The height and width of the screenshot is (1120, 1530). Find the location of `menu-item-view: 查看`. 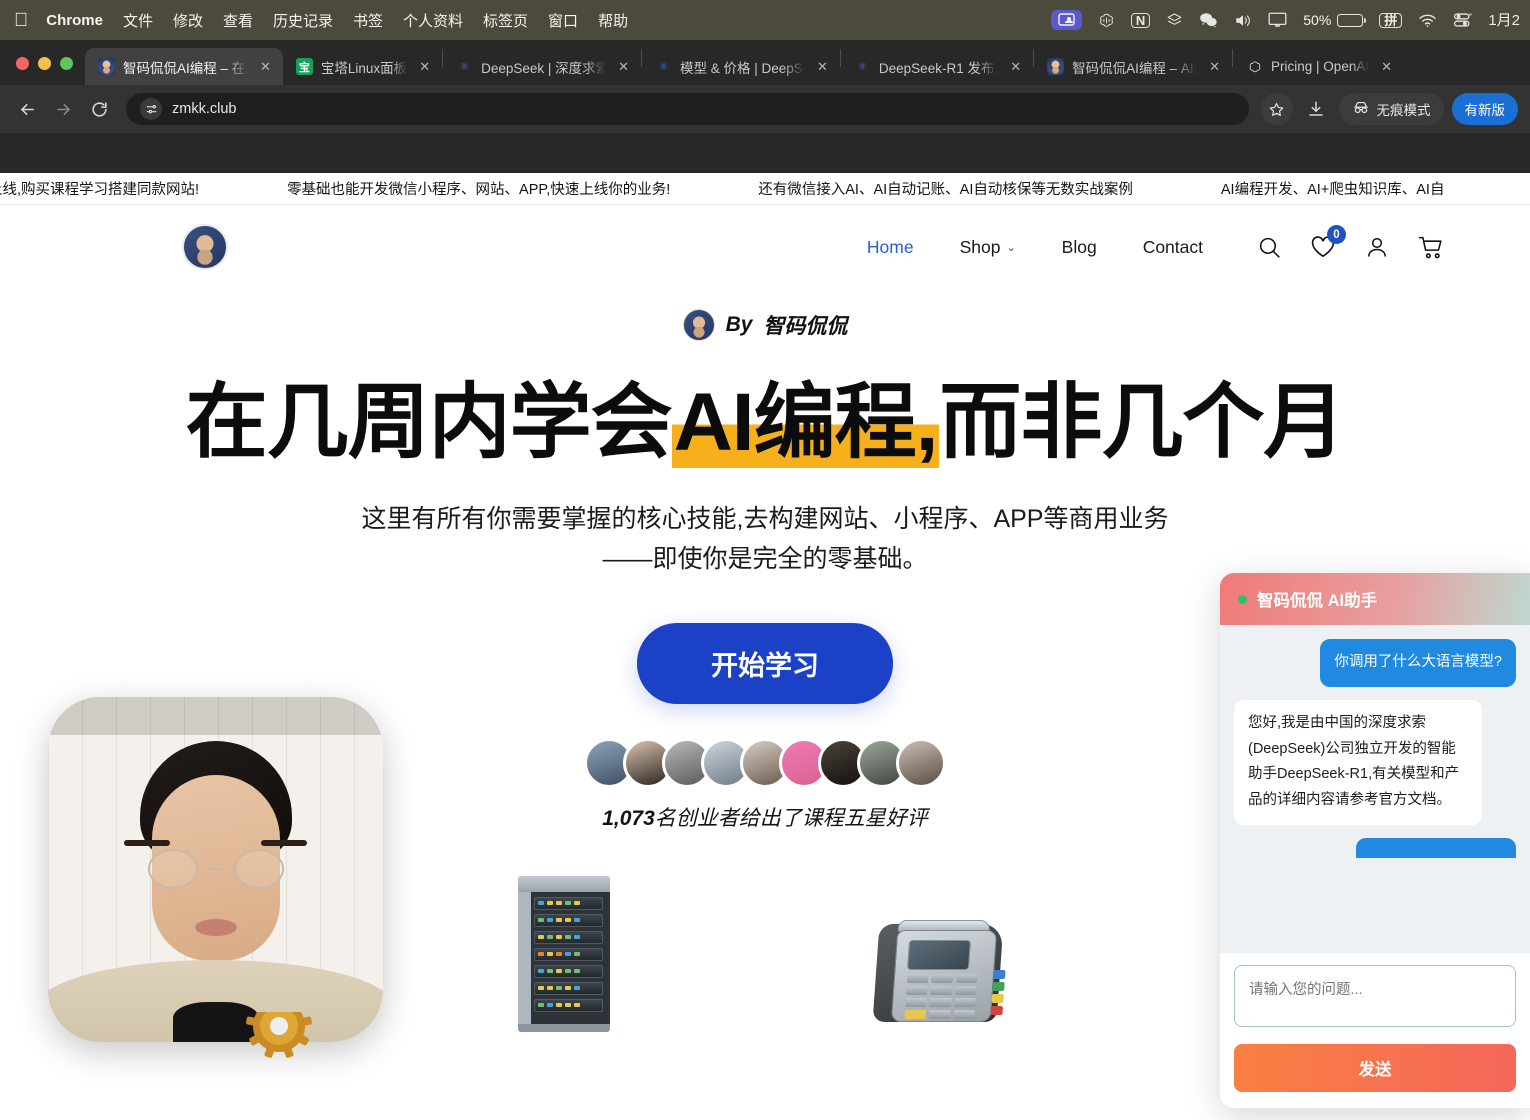

menu-item-view: 查看 is located at coordinates (238, 20).